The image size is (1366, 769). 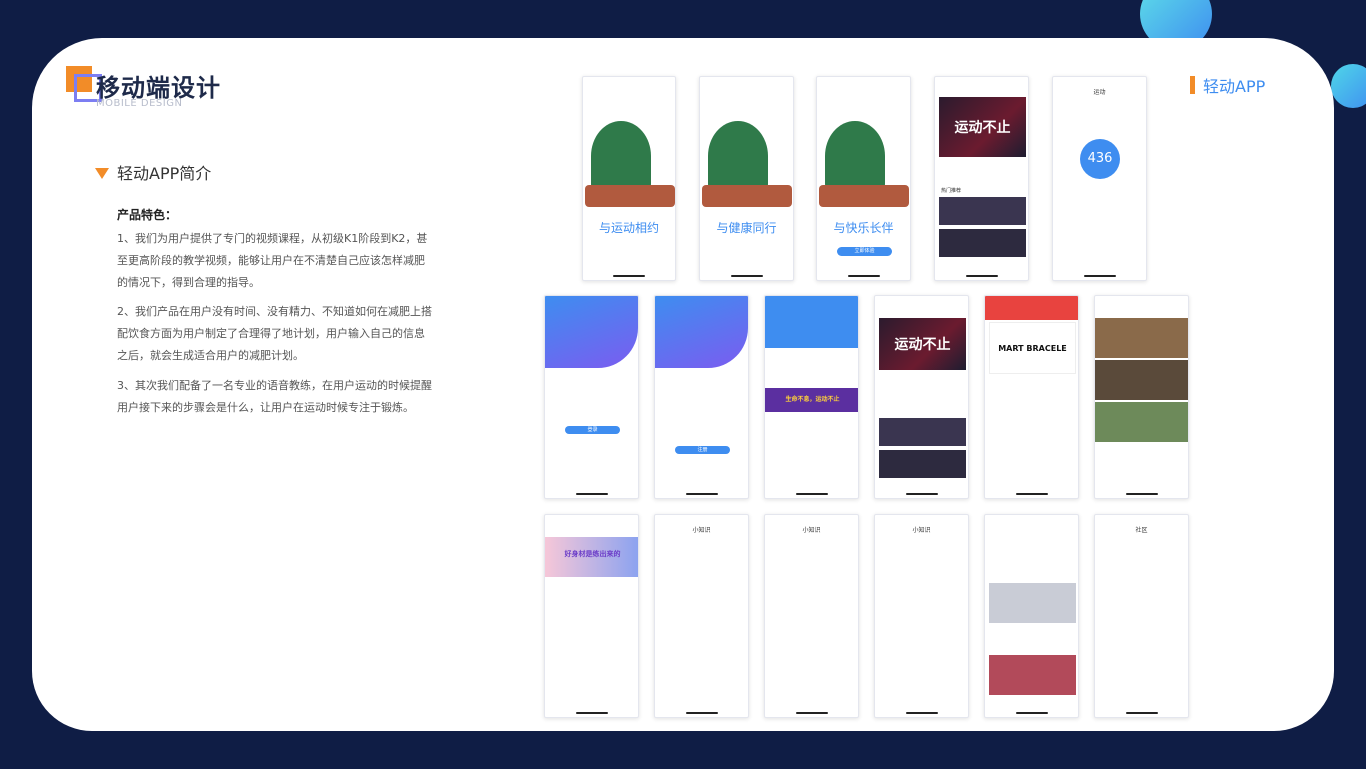 What do you see at coordinates (701, 616) in the screenshot?
I see `screen-knowledge-1: 小知识` at bounding box center [701, 616].